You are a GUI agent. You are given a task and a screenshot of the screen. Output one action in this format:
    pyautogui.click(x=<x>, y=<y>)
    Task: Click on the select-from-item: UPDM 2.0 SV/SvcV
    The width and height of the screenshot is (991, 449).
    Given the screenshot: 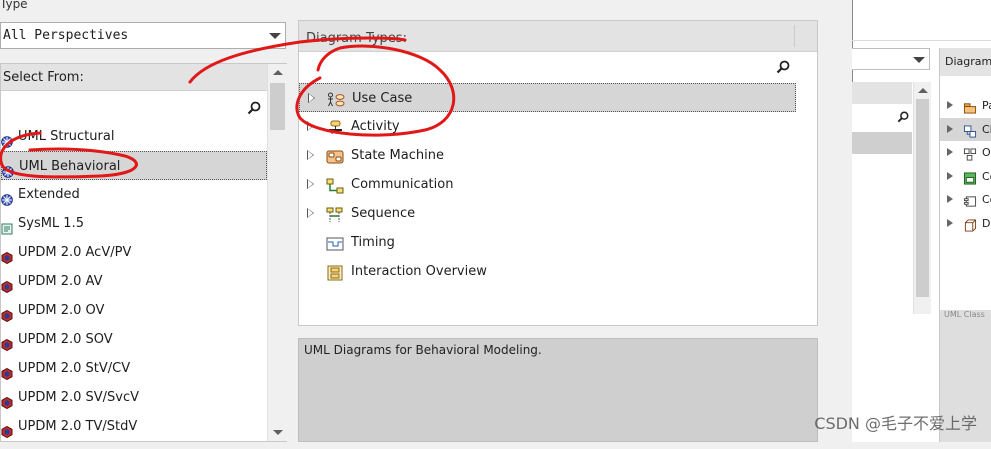 What is the action you would take?
    pyautogui.click(x=134, y=397)
    